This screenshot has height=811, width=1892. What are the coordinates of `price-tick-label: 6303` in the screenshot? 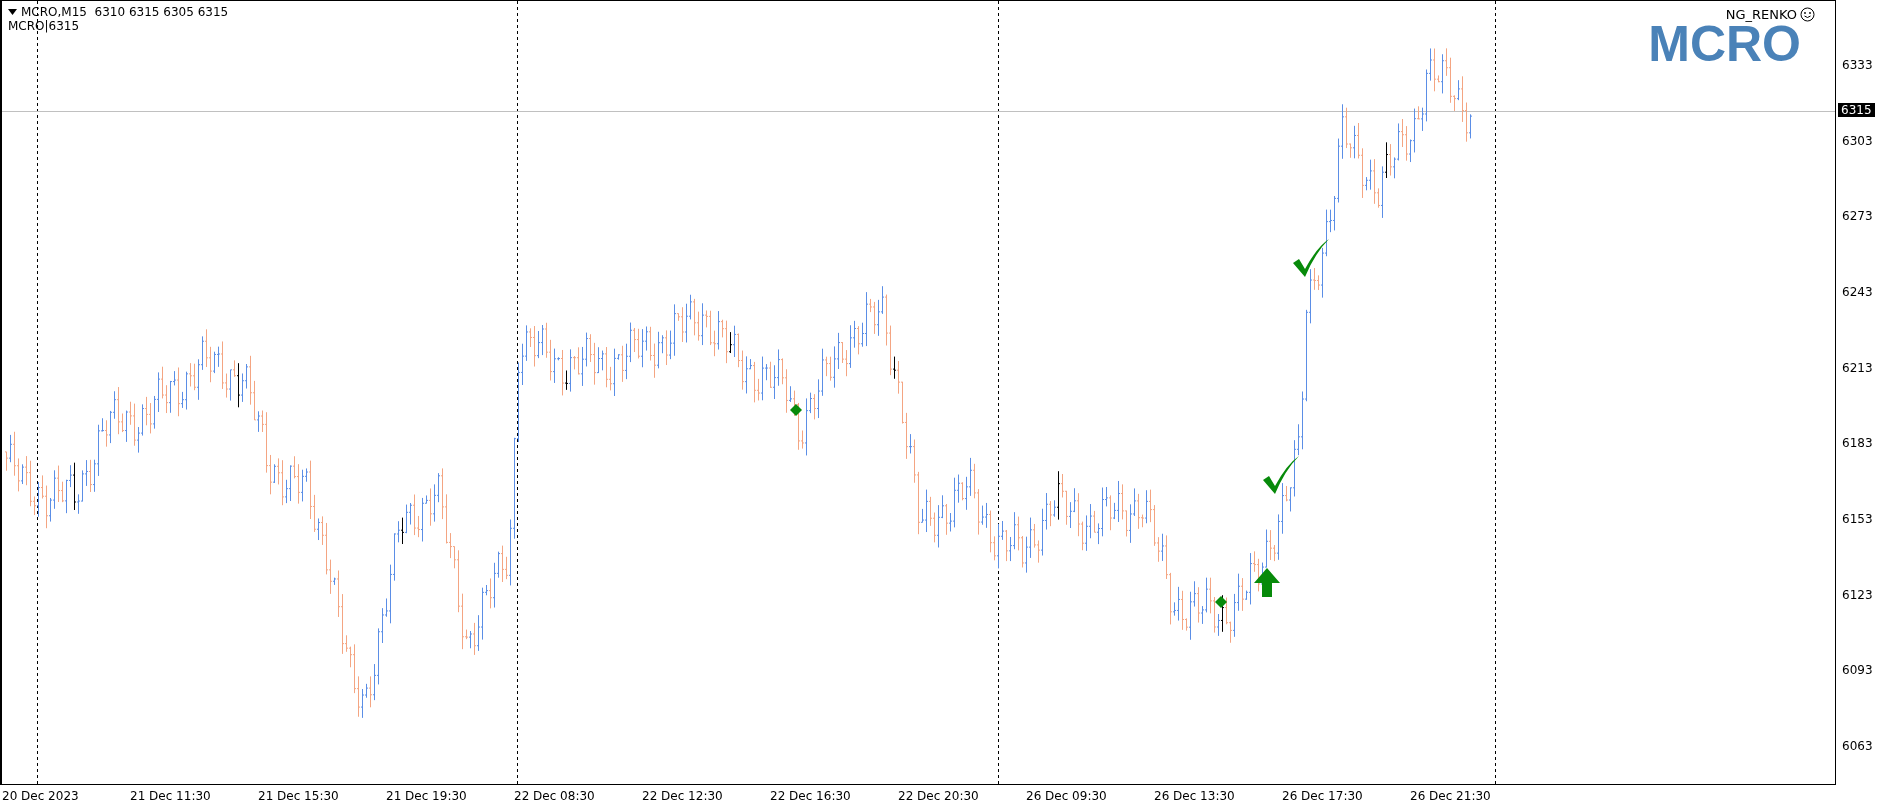 It's located at (1857, 140).